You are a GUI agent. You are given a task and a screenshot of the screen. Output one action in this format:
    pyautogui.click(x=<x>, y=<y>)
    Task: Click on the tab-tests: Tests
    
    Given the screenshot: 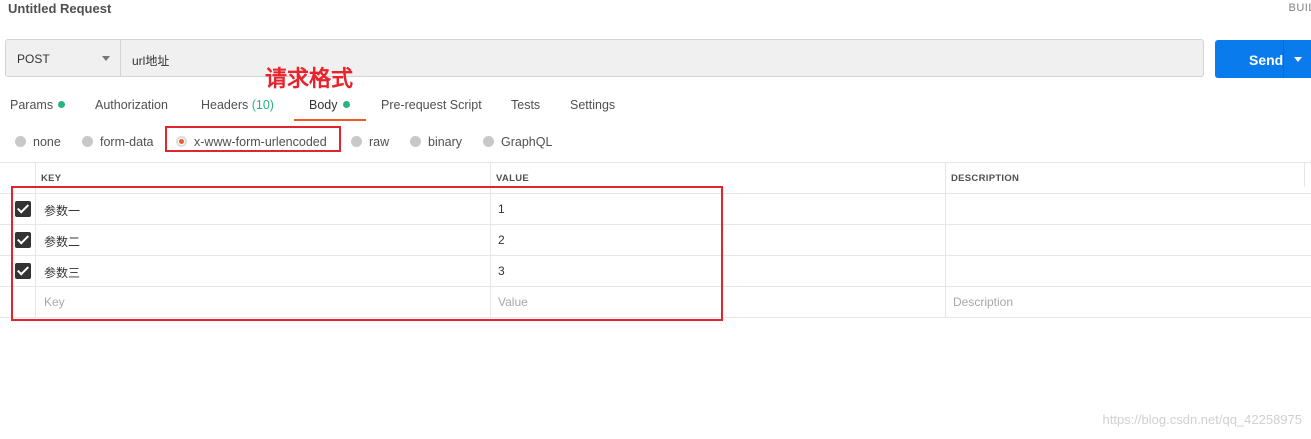 What is the action you would take?
    pyautogui.click(x=525, y=105)
    